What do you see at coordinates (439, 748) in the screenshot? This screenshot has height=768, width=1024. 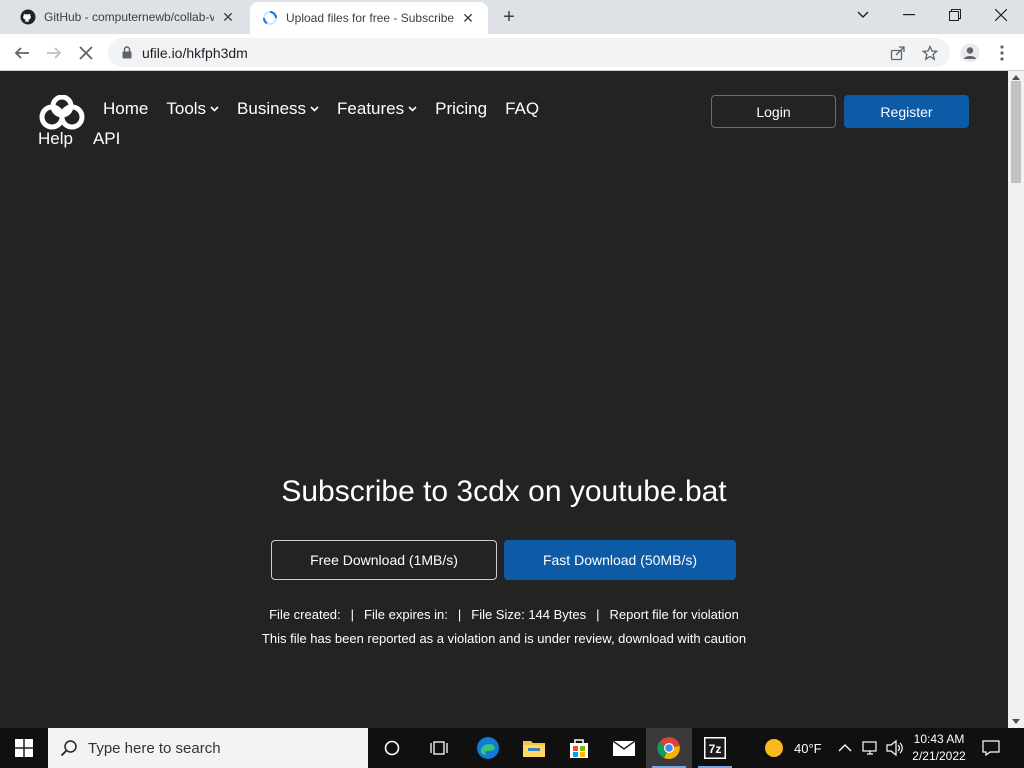 I see `task-view-icon` at bounding box center [439, 748].